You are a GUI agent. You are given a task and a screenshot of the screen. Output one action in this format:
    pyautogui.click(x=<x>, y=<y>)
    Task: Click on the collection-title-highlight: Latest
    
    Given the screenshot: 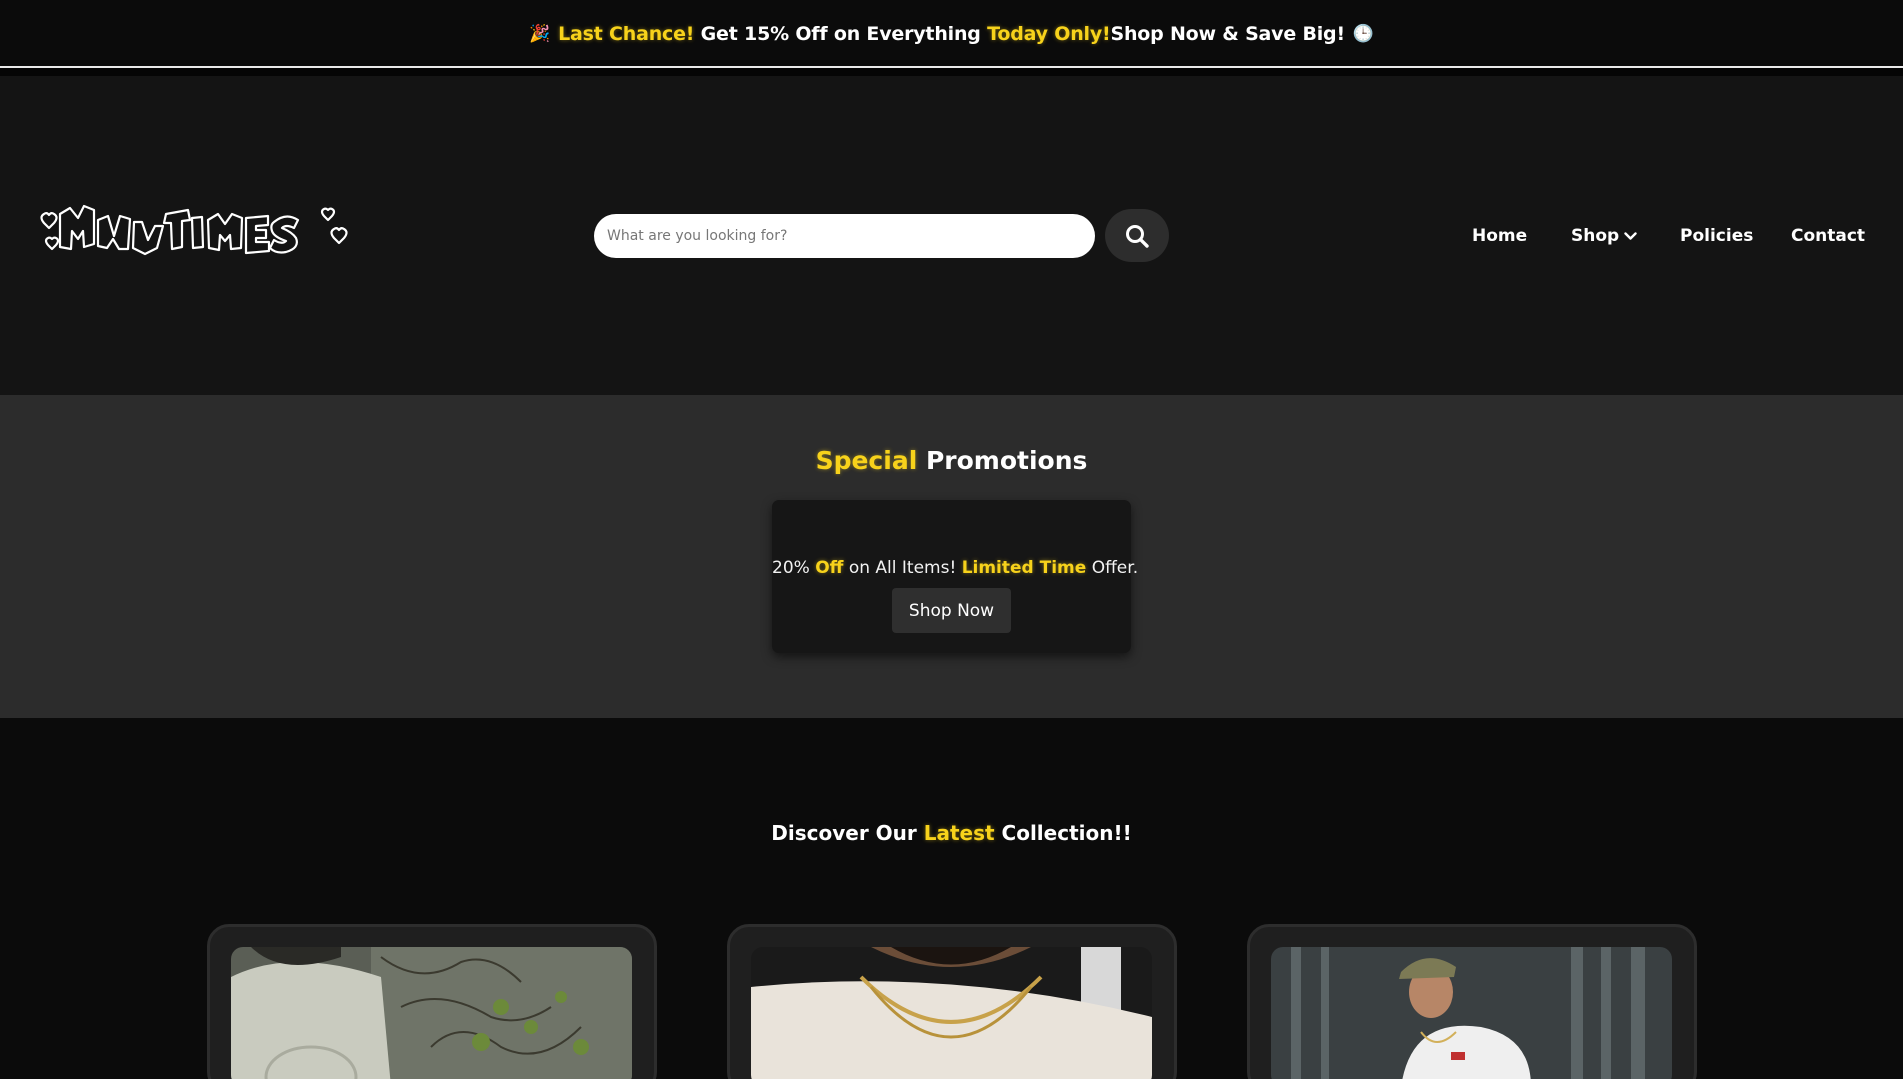 What is the action you would take?
    pyautogui.click(x=959, y=833)
    